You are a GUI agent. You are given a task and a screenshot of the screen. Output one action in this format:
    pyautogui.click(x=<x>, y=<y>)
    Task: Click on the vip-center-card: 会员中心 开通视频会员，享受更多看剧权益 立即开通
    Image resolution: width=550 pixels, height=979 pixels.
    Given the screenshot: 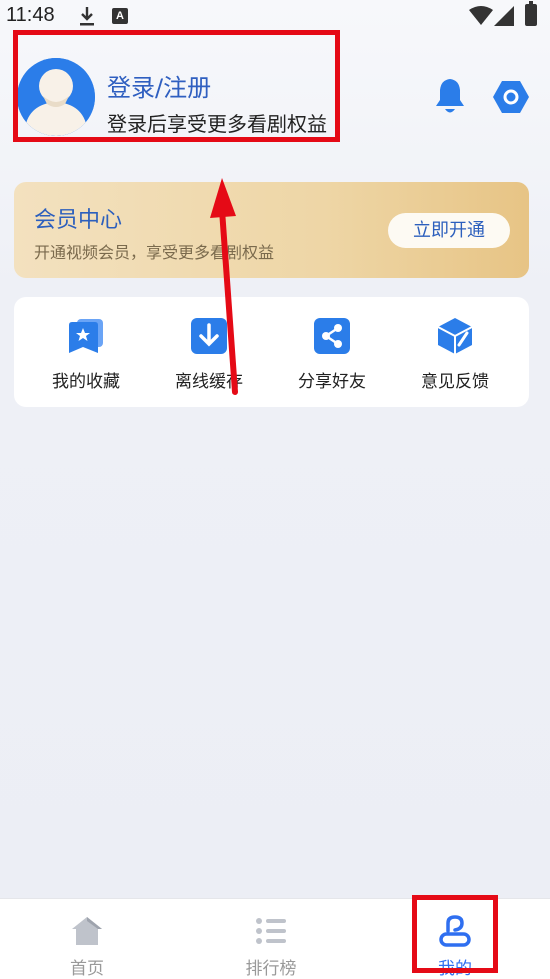 What is the action you would take?
    pyautogui.click(x=271, y=230)
    